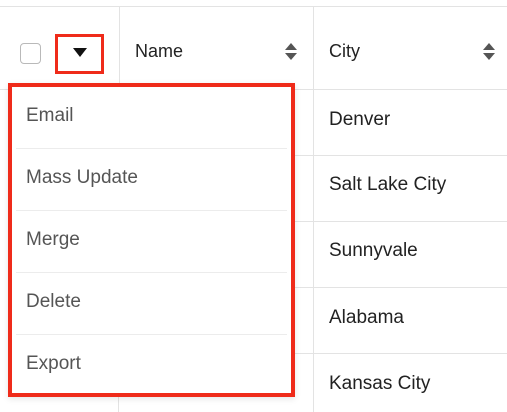  I want to click on table-cell-city: Kansas City, so click(410, 383).